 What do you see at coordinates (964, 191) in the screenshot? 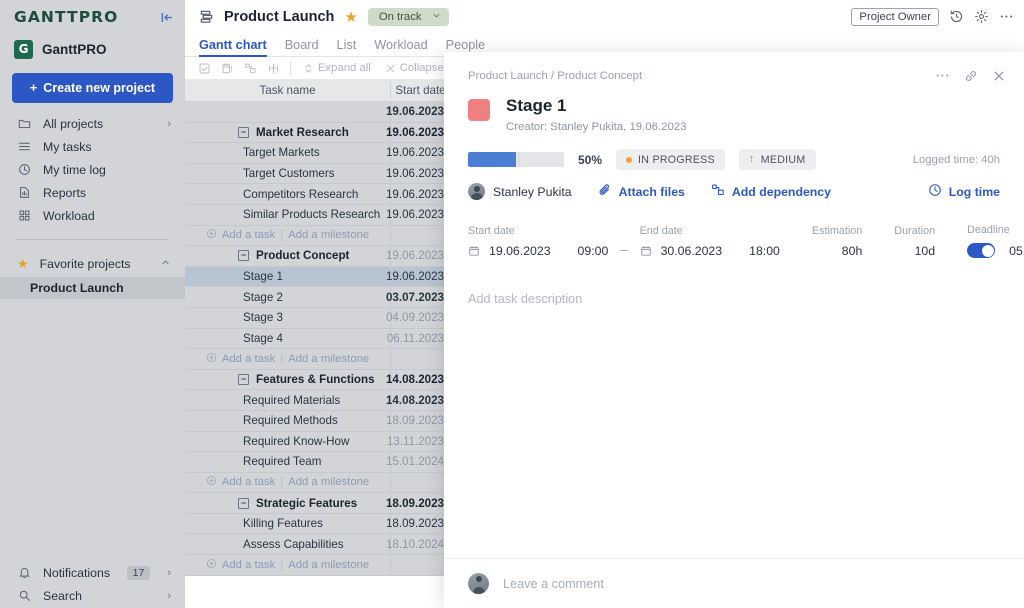
I see `log-time-button: Log time` at bounding box center [964, 191].